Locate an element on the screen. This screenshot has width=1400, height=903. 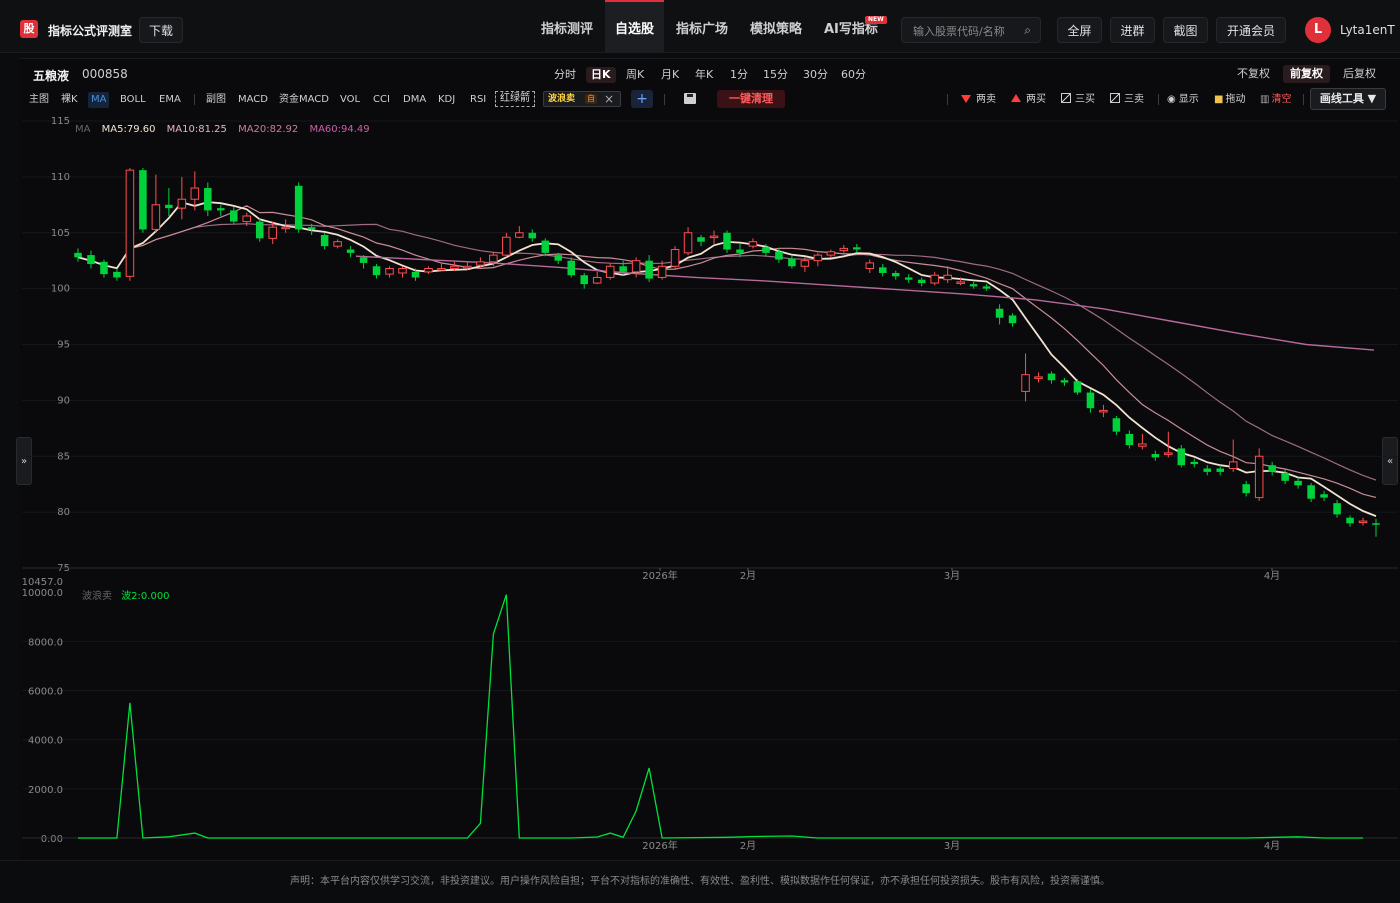
sub-tick-label: 2000.0 is located at coordinates (45, 790).